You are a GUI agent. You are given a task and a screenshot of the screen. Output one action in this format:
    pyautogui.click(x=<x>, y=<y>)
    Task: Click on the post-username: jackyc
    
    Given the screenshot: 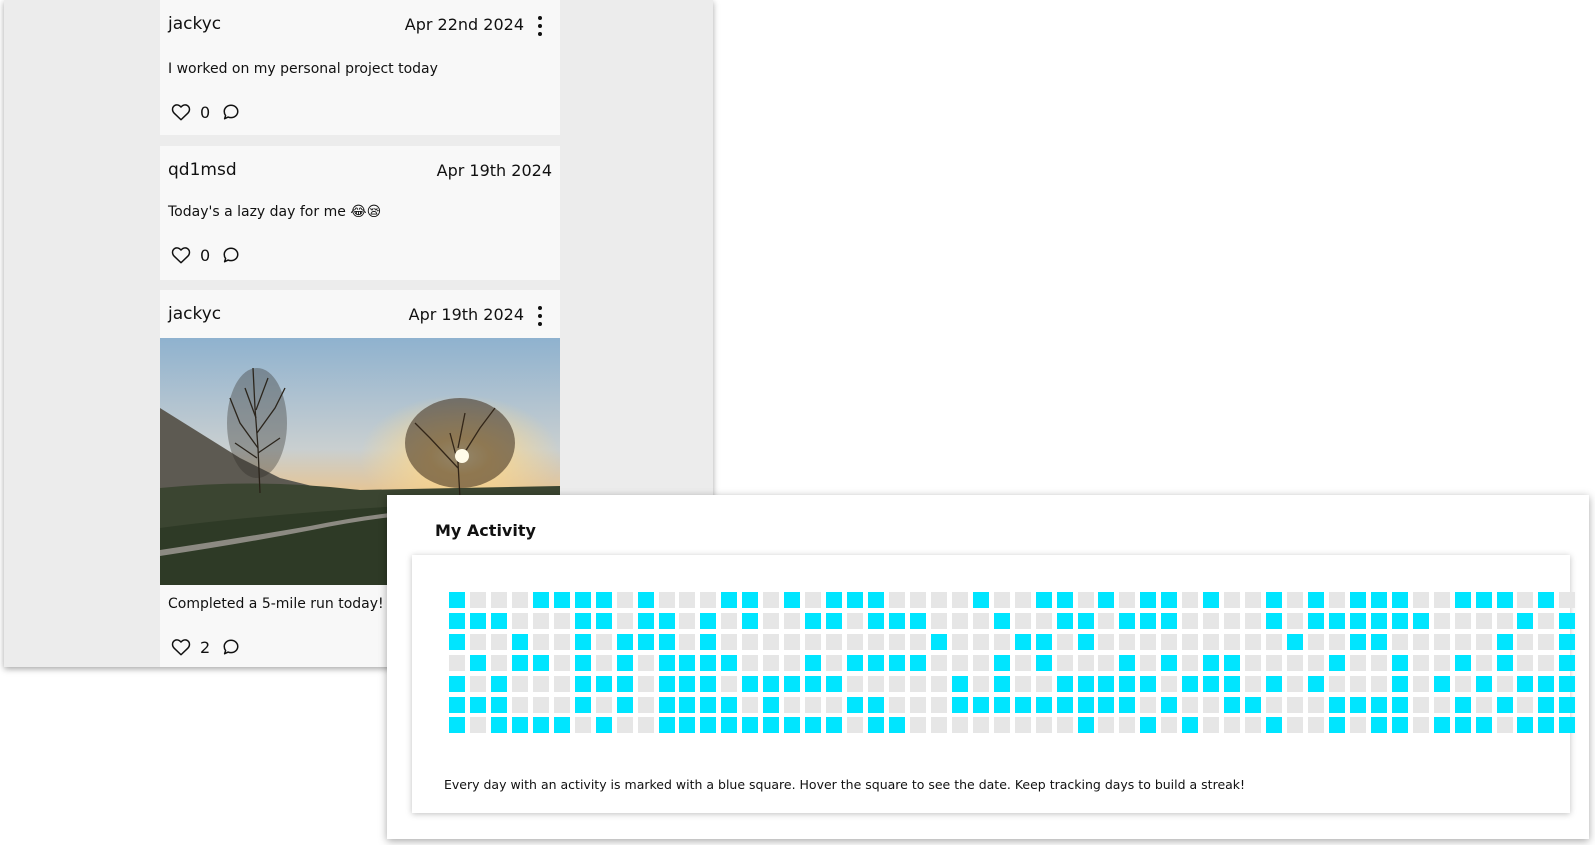 What is the action you would take?
    pyautogui.click(x=194, y=314)
    